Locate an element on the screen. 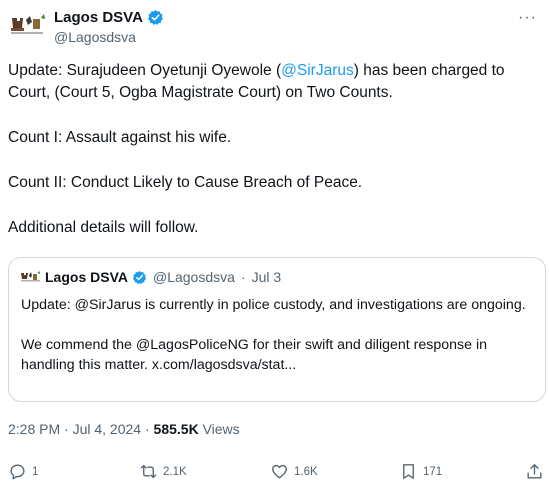 Image resolution: width=549 pixels, height=490 pixels. quoted-avatar-logo-icon is located at coordinates (30, 276).